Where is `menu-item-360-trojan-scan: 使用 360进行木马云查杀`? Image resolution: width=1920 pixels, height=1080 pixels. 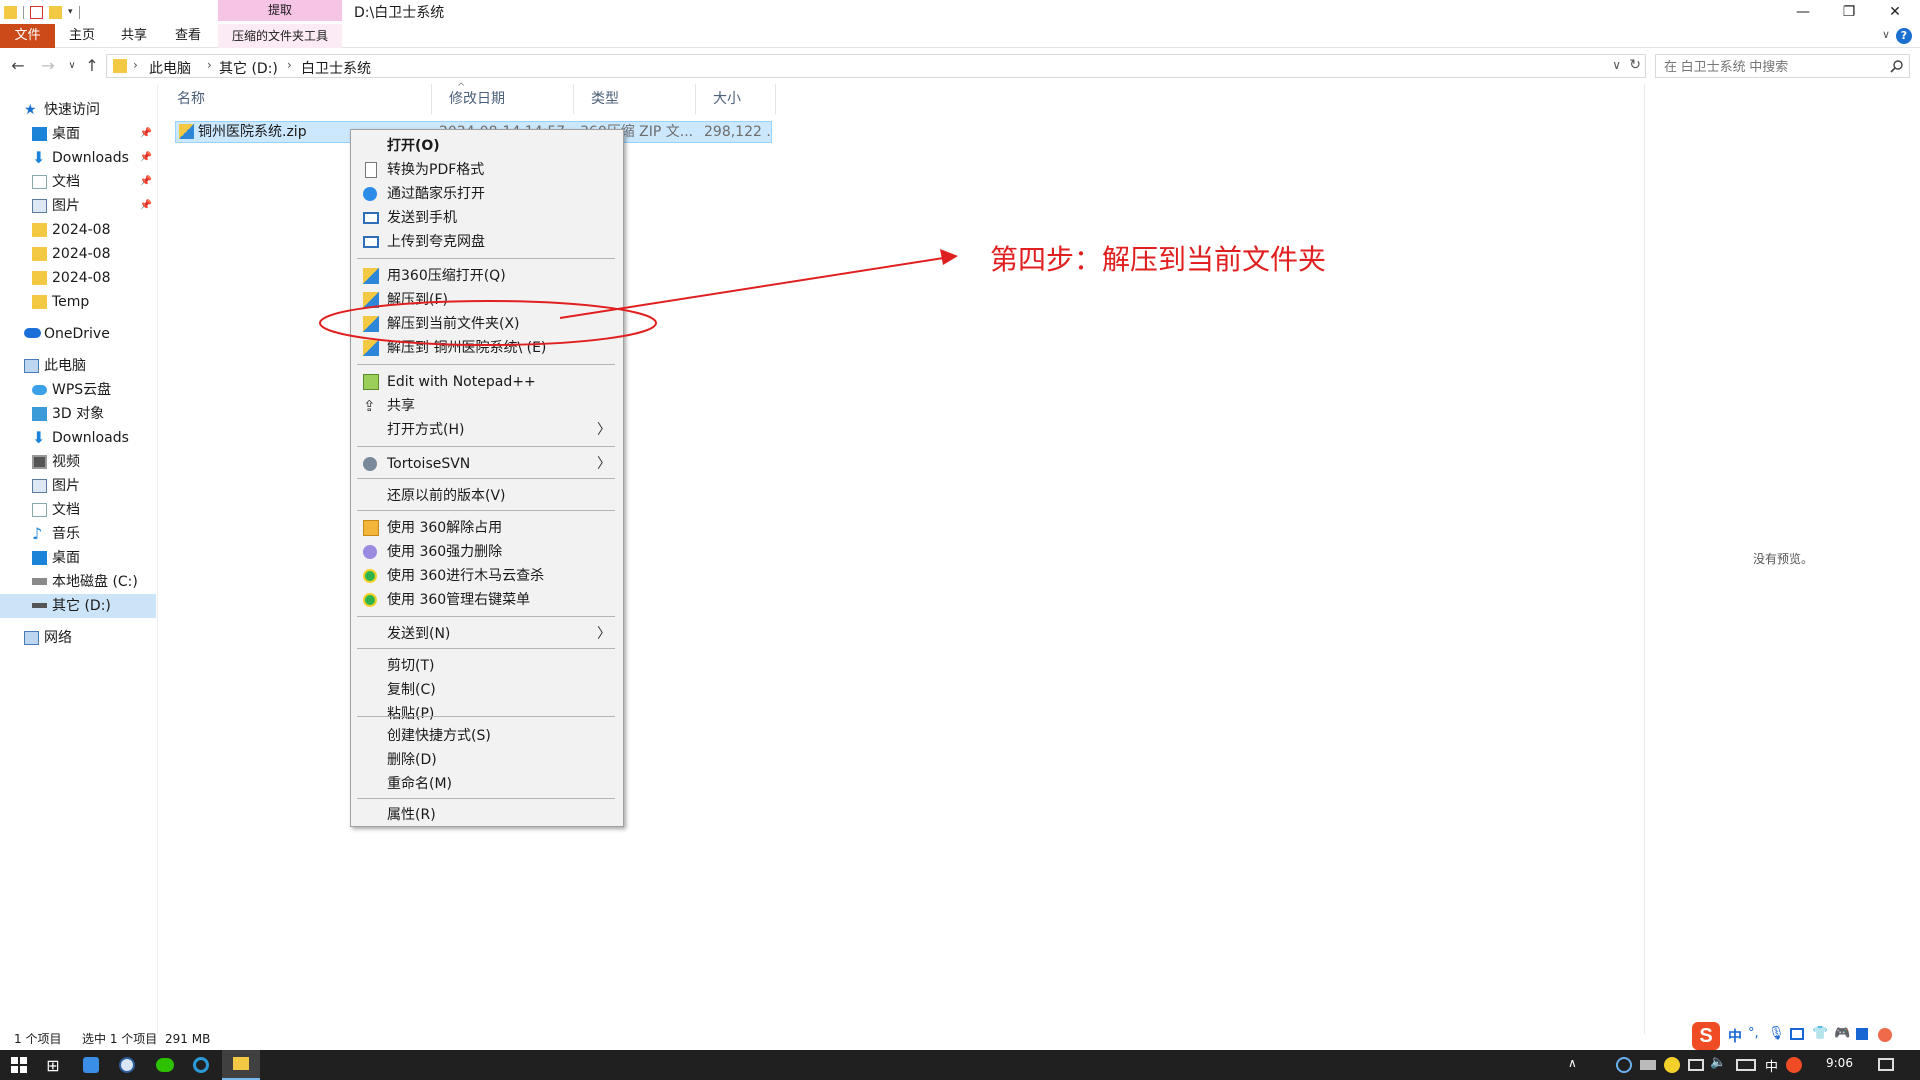
menu-item-360-trojan-scan: 使用 360进行木马云查杀 is located at coordinates (487, 576).